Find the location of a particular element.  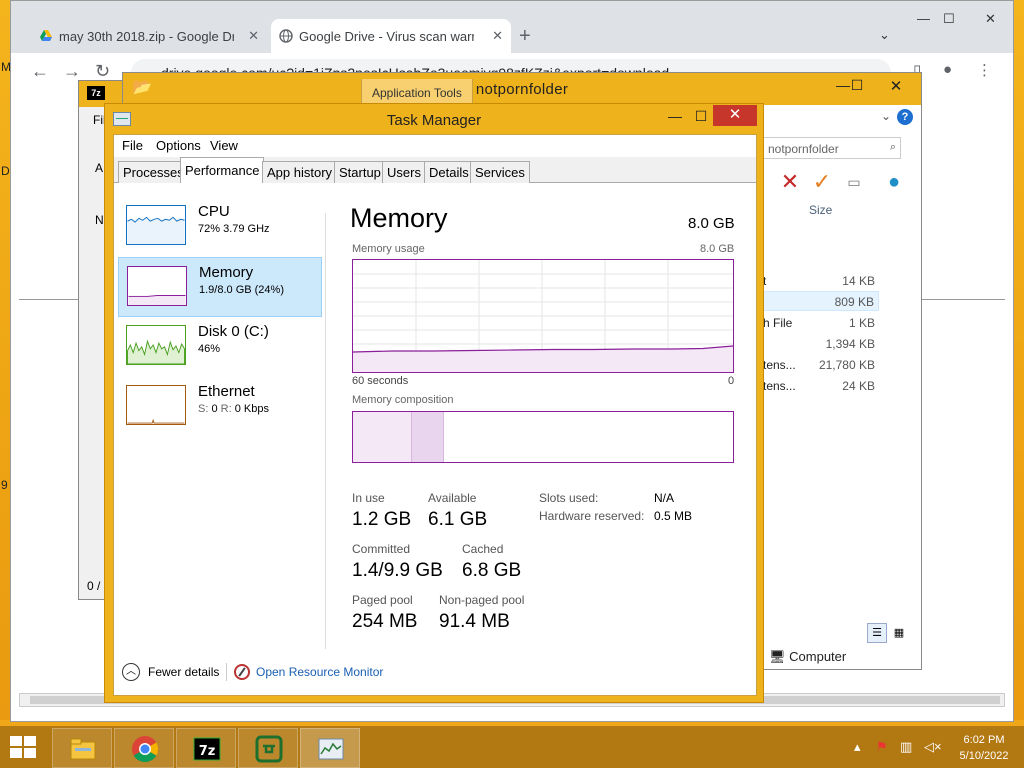

perf-item-name: Memory is located at coordinates (226, 272).